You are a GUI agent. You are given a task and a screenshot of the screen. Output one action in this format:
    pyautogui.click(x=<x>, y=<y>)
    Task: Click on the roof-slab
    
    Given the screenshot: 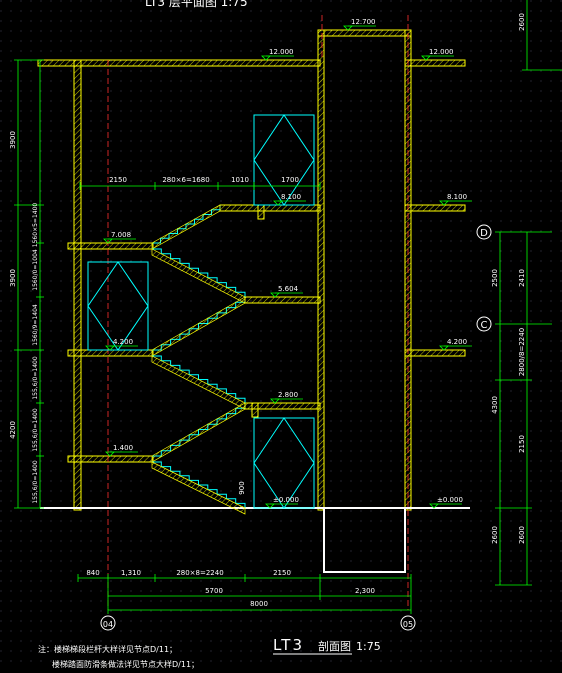 What is the action you would take?
    pyautogui.click(x=179, y=63)
    